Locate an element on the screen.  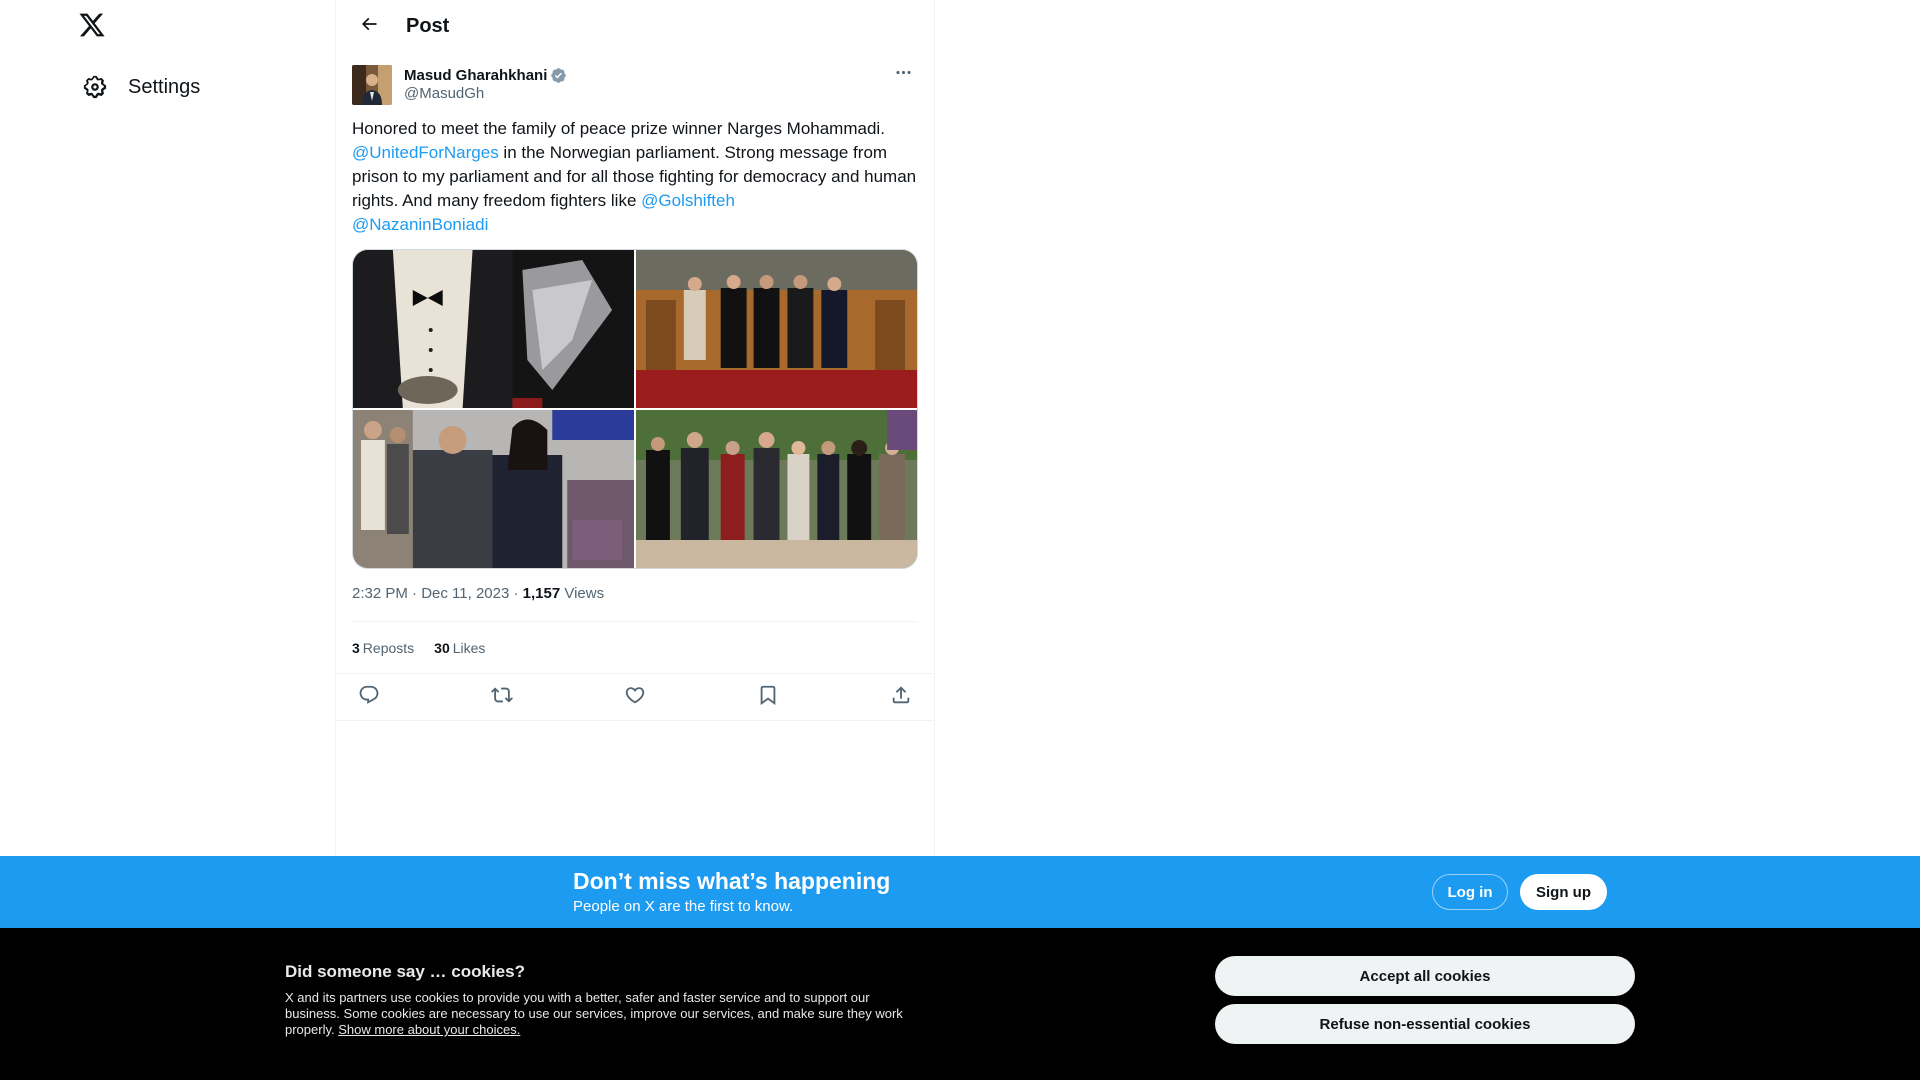
author-handle: @MasudGh is located at coordinates (485, 93).